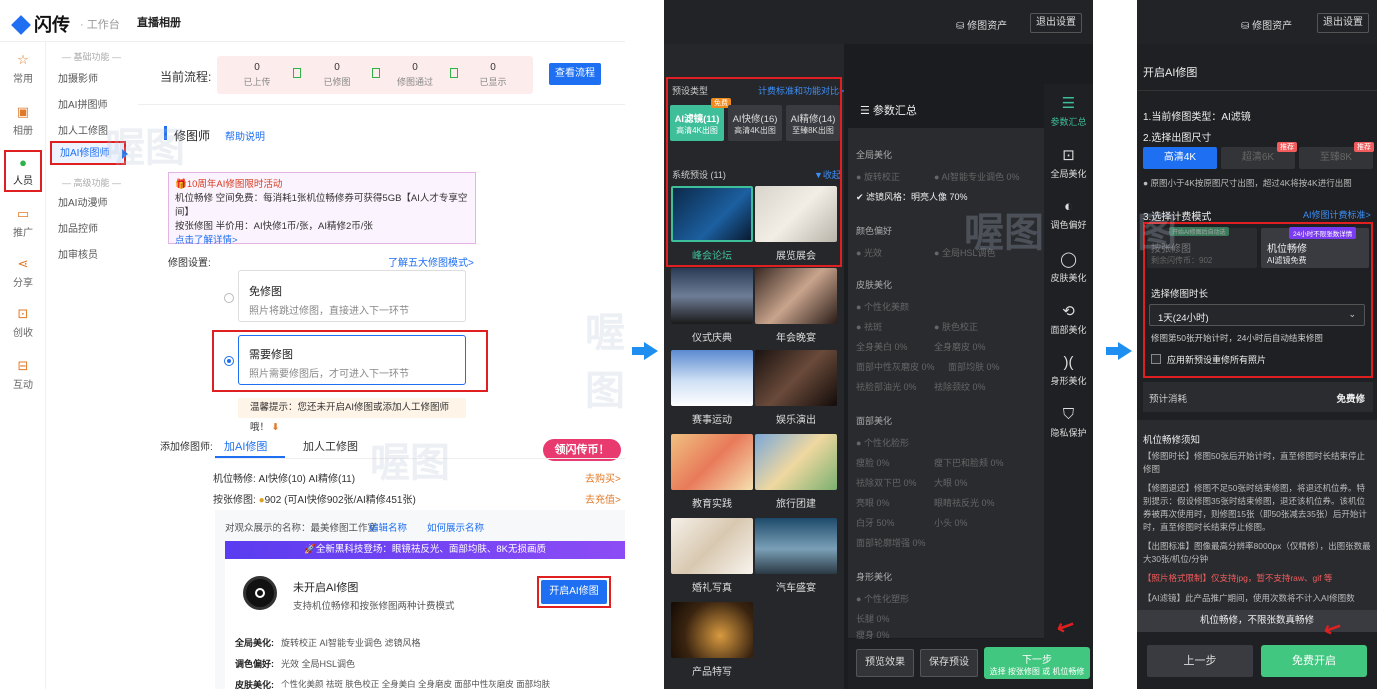 Image resolution: width=1377 pixels, height=689 pixels. What do you see at coordinates (82, 201) in the screenshot?
I see `subnav-add-anime: 加AI动漫师` at bounding box center [82, 201].